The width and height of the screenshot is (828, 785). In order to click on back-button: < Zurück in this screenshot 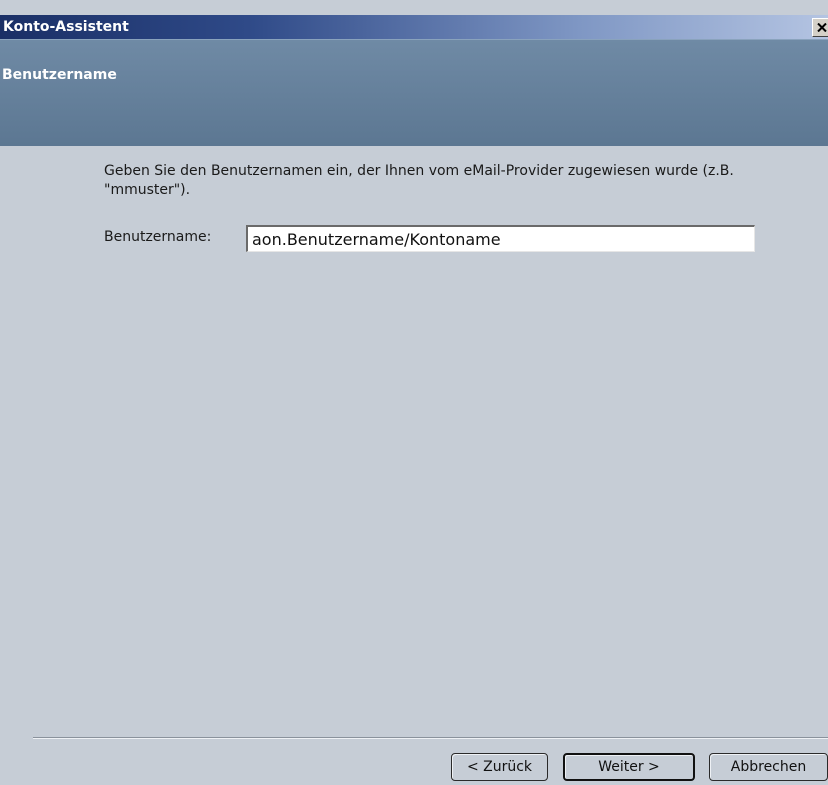, I will do `click(499, 767)`.